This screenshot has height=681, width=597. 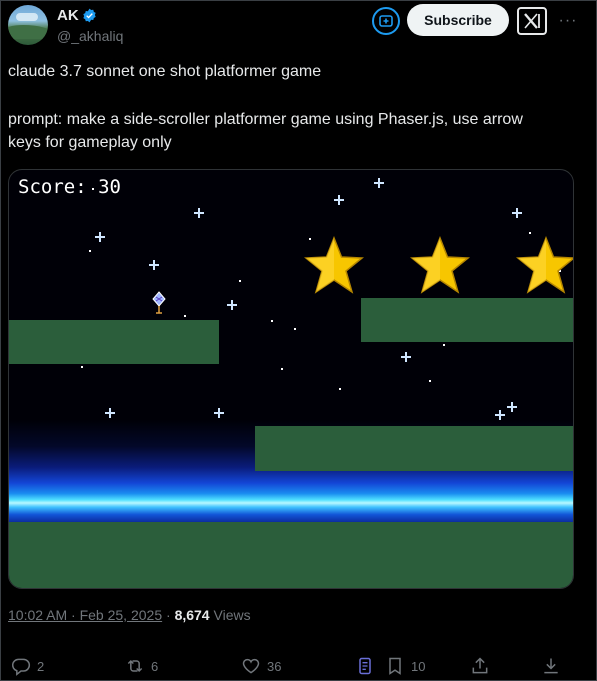 I want to click on reply-button: 2, so click(x=27, y=666).